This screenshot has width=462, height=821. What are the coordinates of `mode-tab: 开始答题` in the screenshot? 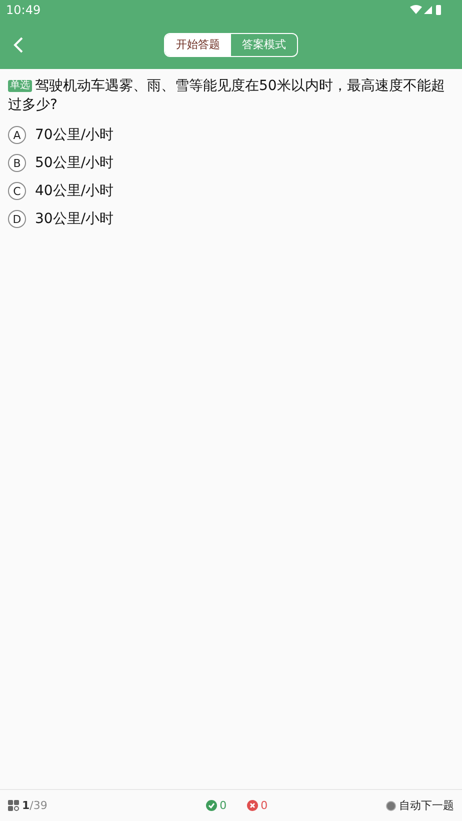 It's located at (198, 45).